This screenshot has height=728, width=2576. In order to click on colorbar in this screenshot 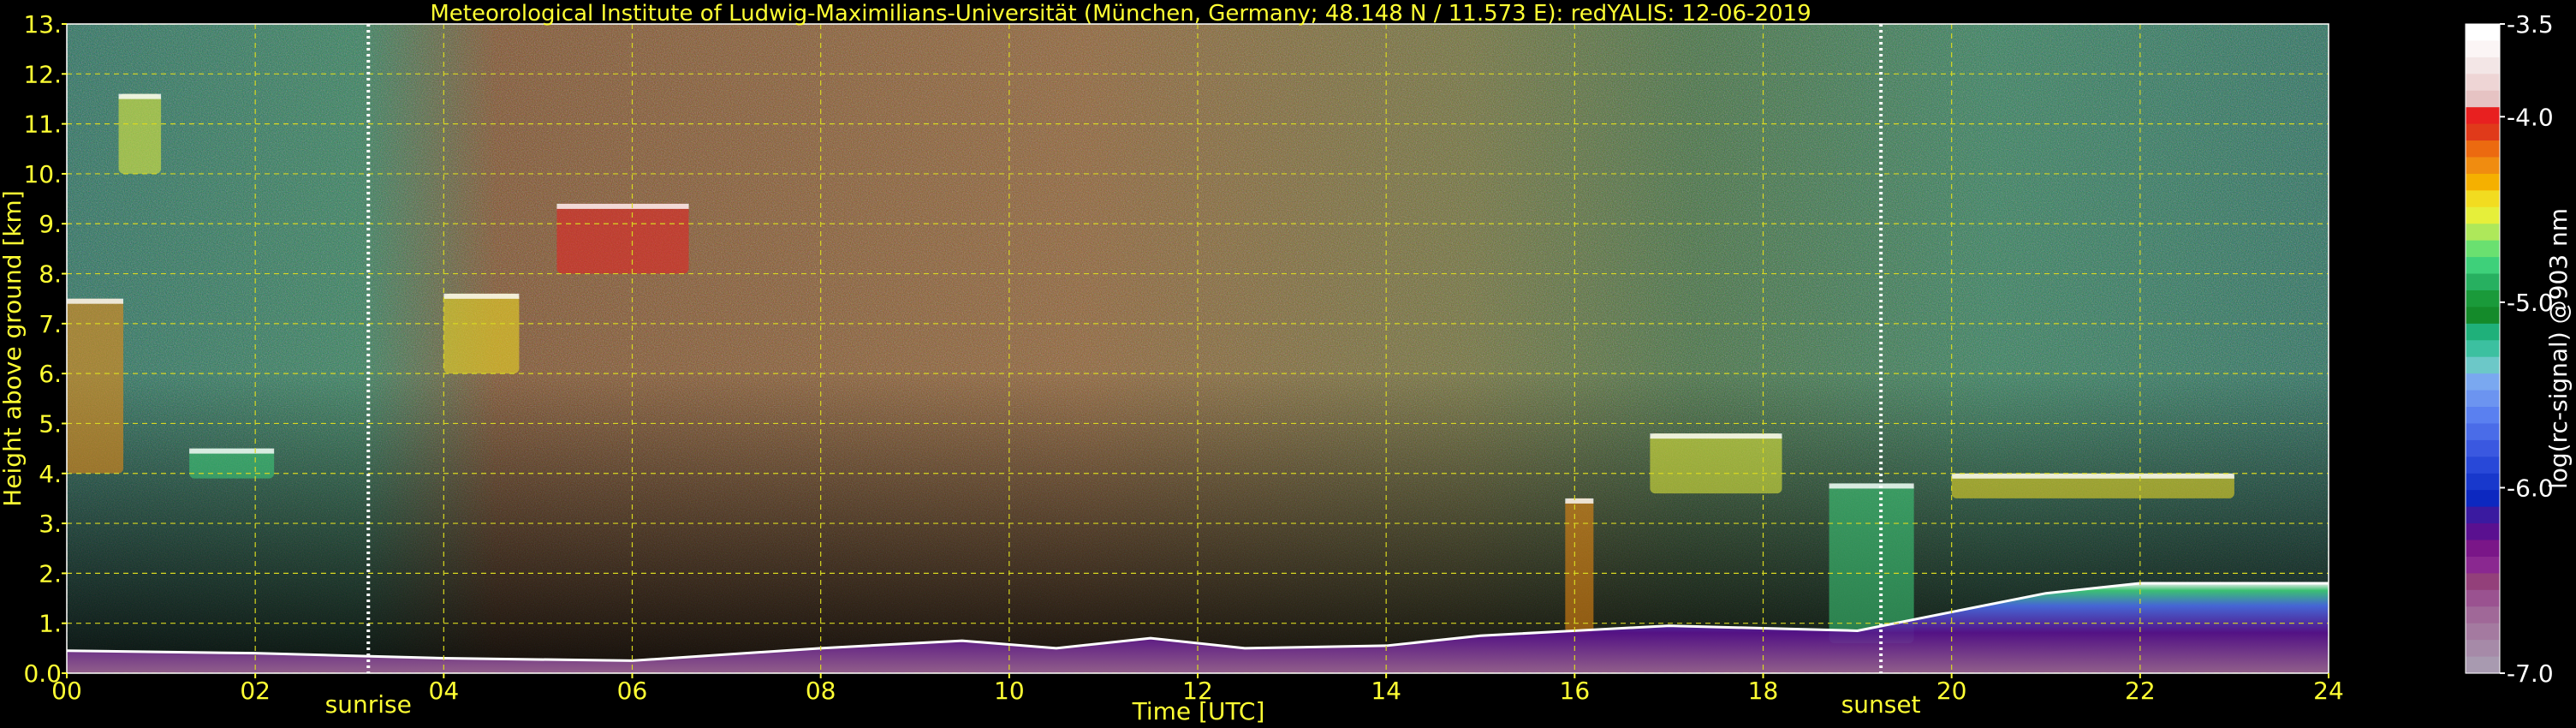, I will do `click(2483, 348)`.